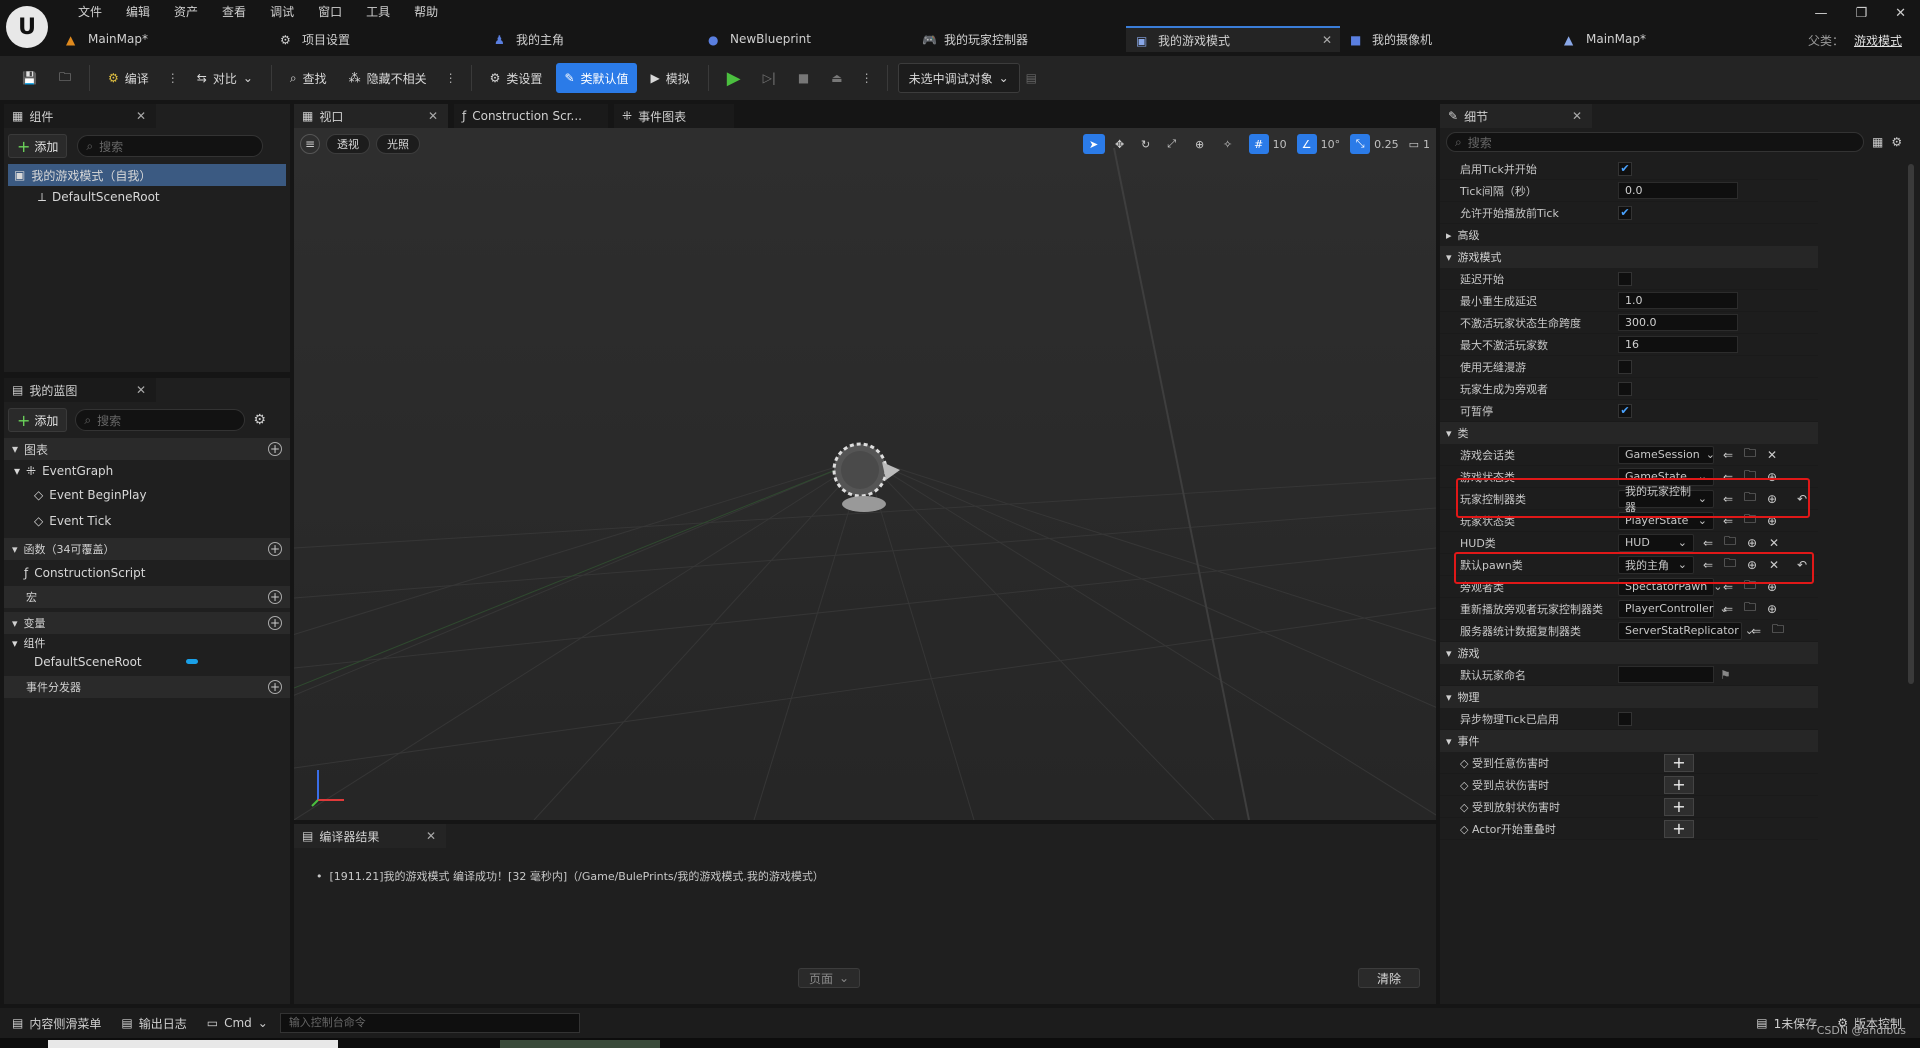  Describe the element at coordinates (163, 39) in the screenshot. I see `tab-mainmap: ▲ MainMap*` at that location.